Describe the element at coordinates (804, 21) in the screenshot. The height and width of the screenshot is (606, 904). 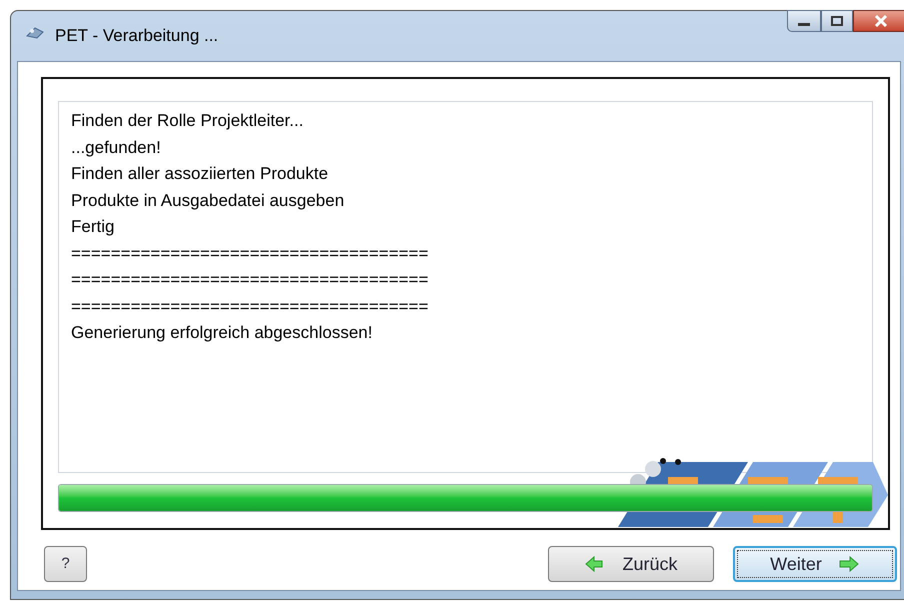
I see `minimize-button` at that location.